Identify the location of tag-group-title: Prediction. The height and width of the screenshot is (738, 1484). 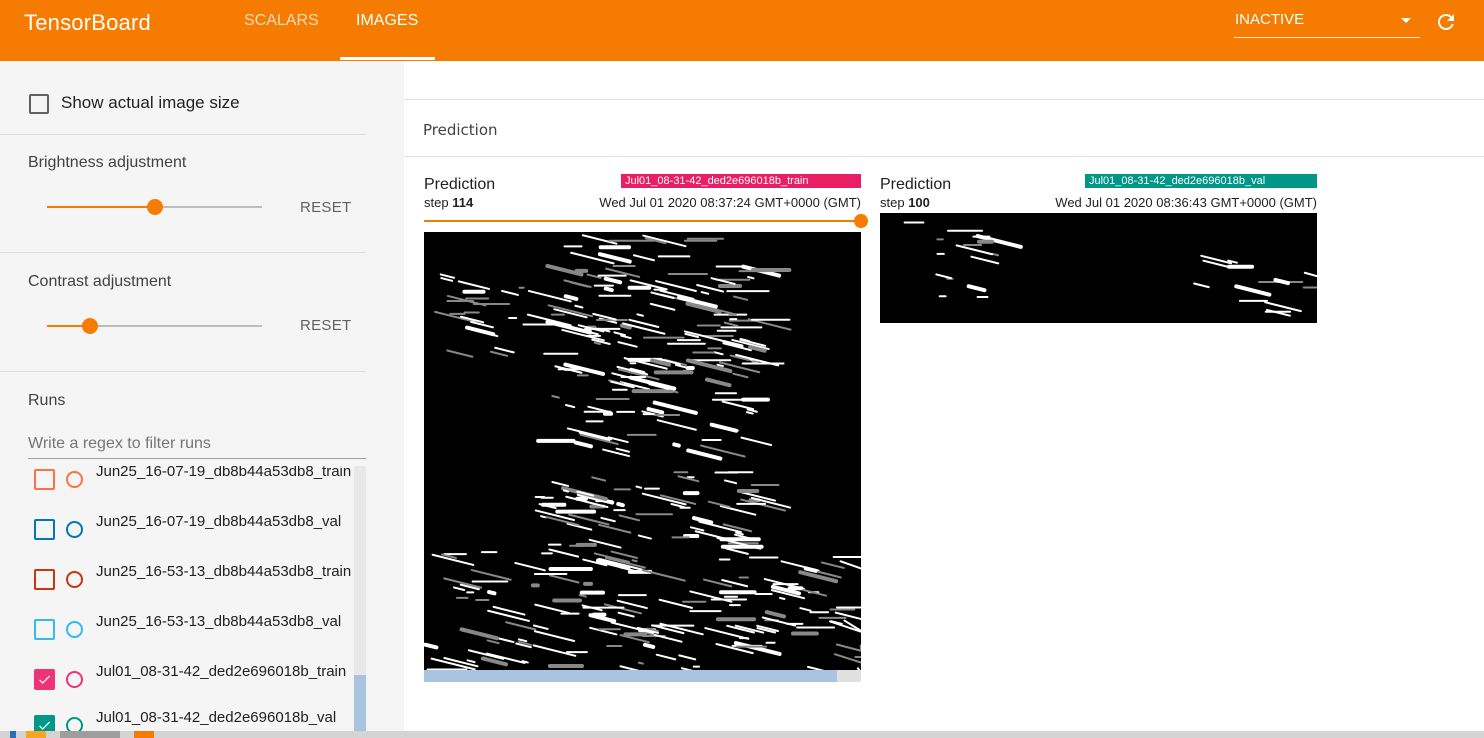
(460, 130).